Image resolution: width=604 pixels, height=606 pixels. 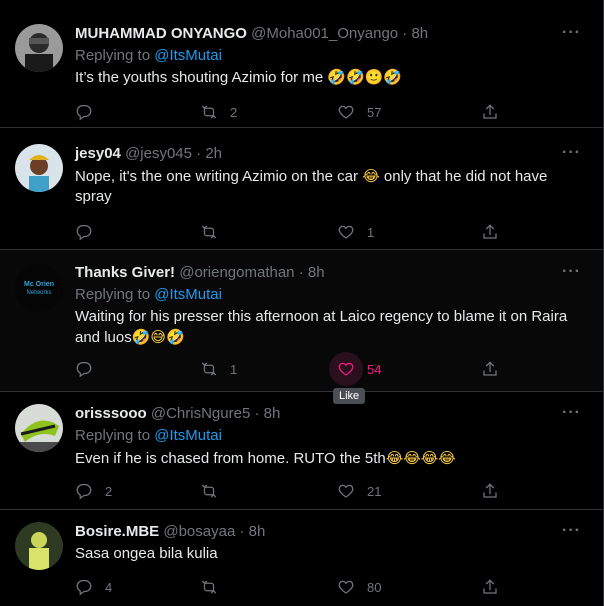 What do you see at coordinates (465, 176) in the screenshot?
I see `tweet-text-continued: only that he did not have` at bounding box center [465, 176].